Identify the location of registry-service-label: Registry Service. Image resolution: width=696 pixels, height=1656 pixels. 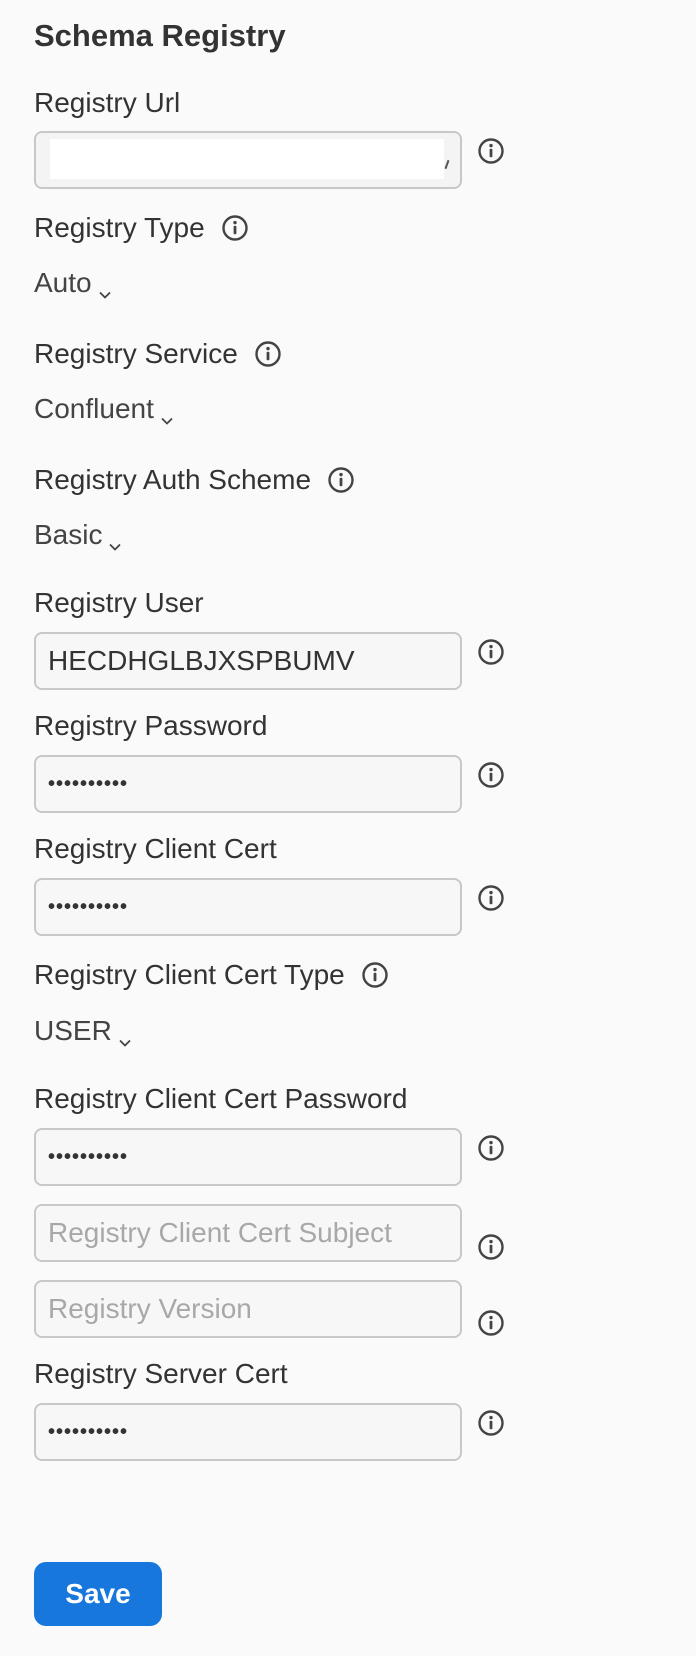
(158, 354).